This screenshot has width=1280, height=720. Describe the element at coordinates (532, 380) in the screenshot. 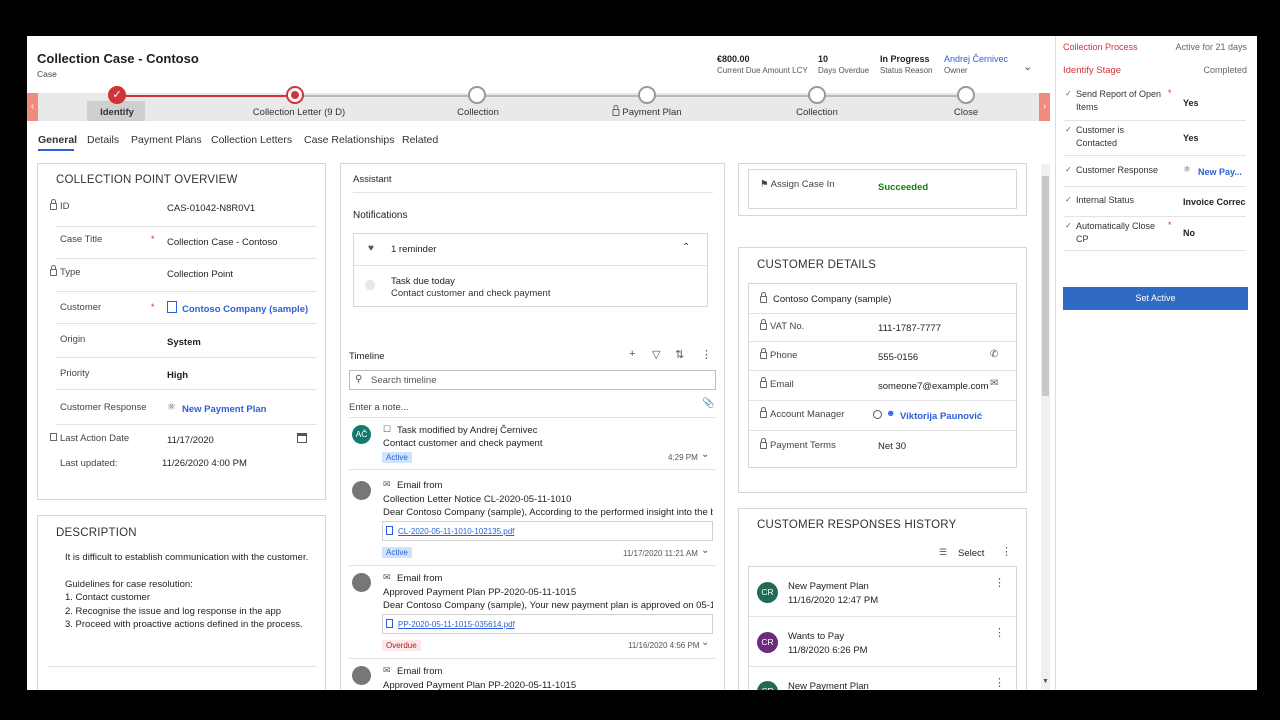

I see `timeline-search-input: ⚲ Search timeline` at that location.